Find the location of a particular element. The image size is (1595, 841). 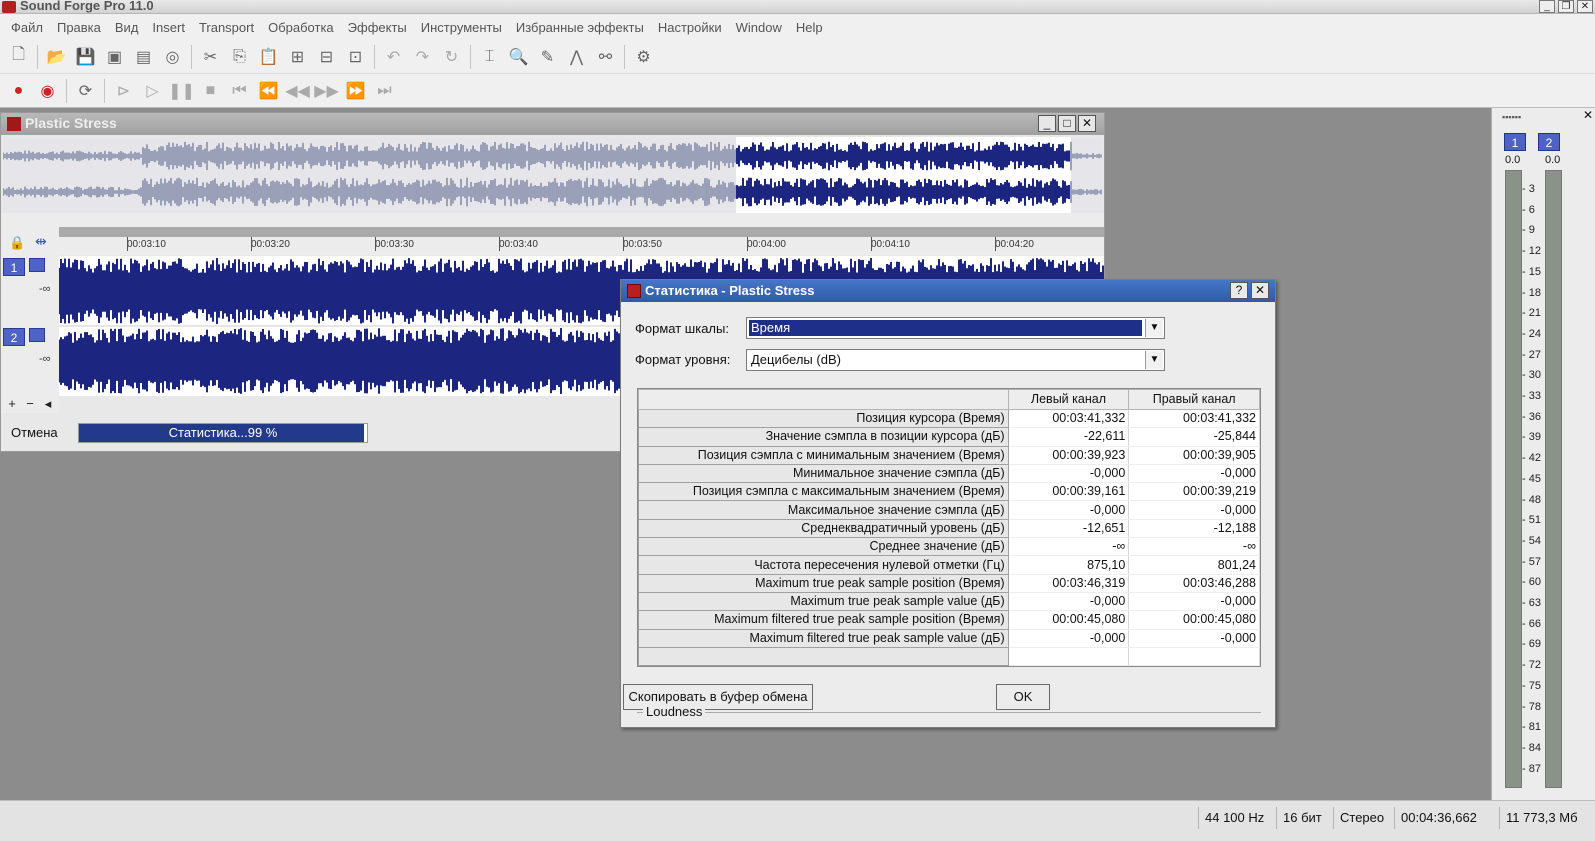

plugin-icon: ⚙ is located at coordinates (644, 57).